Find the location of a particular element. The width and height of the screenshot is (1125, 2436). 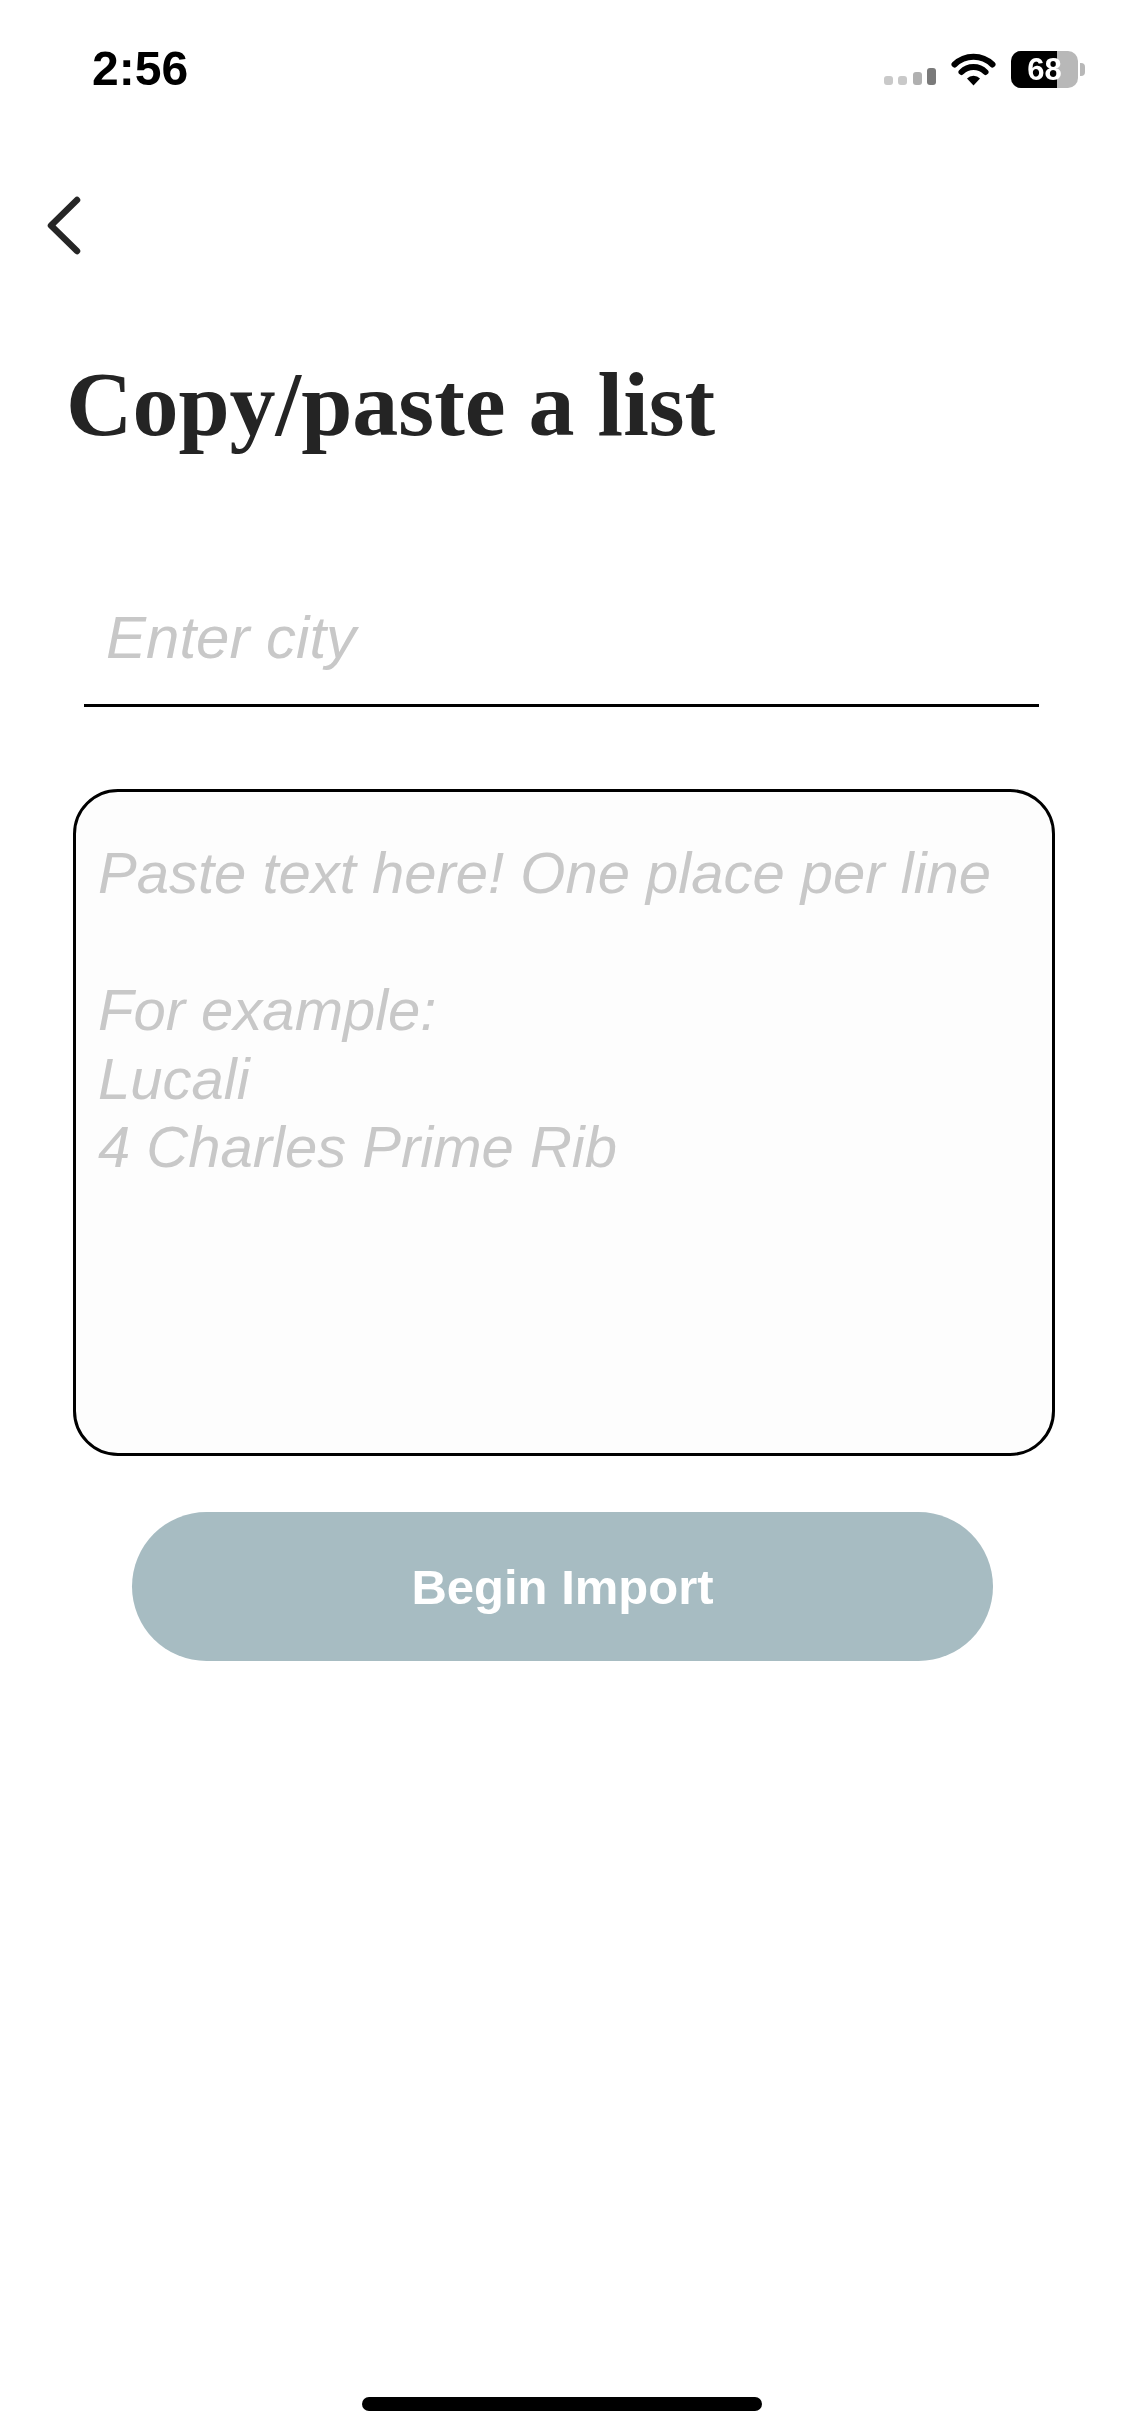

status-time: 2:56 is located at coordinates (140, 68).